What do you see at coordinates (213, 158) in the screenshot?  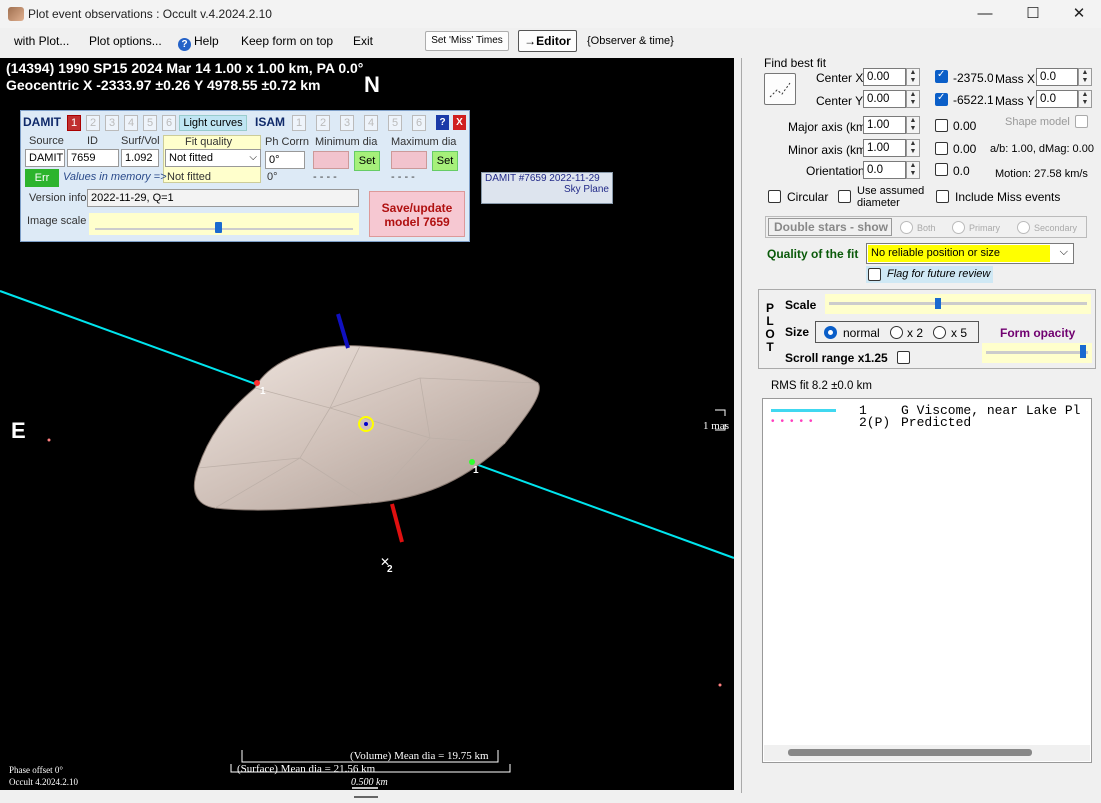 I see `fit-quality-select: Not fitted ⌵` at bounding box center [213, 158].